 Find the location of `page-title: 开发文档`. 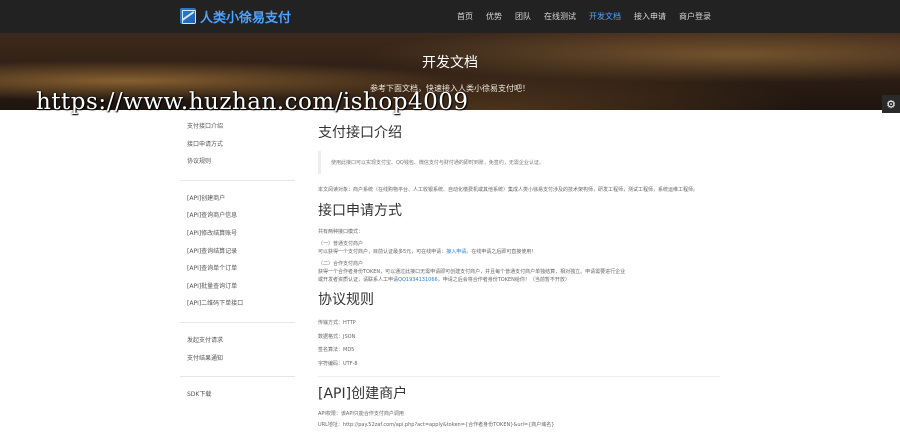

page-title: 开发文档 is located at coordinates (450, 63).